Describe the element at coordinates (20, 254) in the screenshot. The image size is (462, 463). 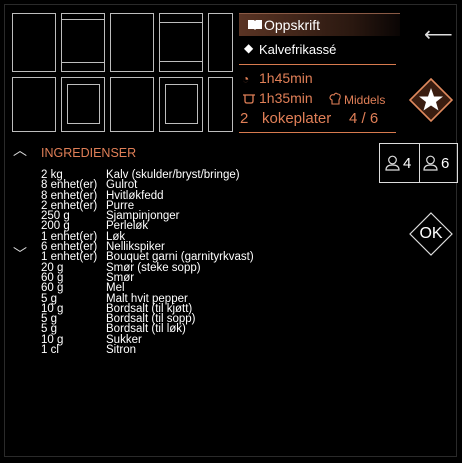
I see `chevron-down-icon: ﹀` at that location.